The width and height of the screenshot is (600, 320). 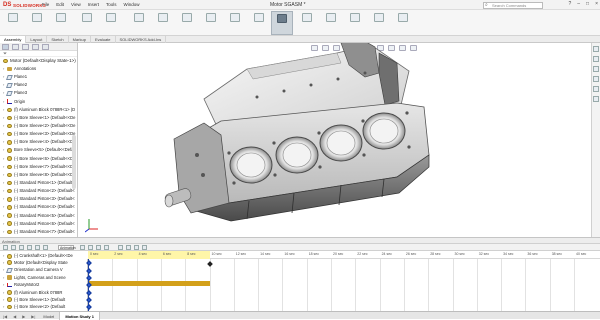 I want to click on tree-root: Motor (Default<Display State-1>), so click(x=38, y=61).